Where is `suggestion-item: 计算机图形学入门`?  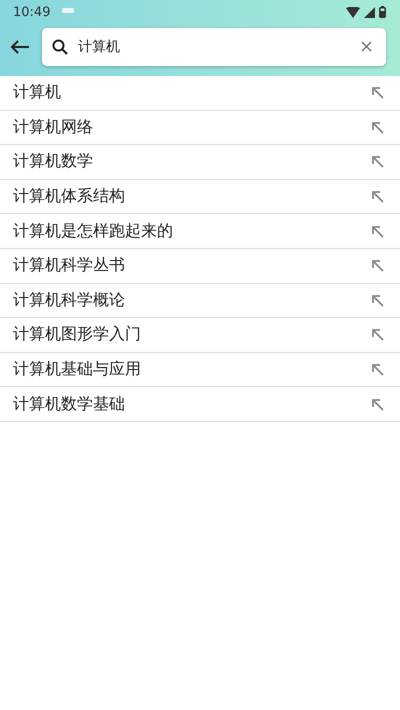
suggestion-item: 计算机图形学入门 is located at coordinates (200, 335).